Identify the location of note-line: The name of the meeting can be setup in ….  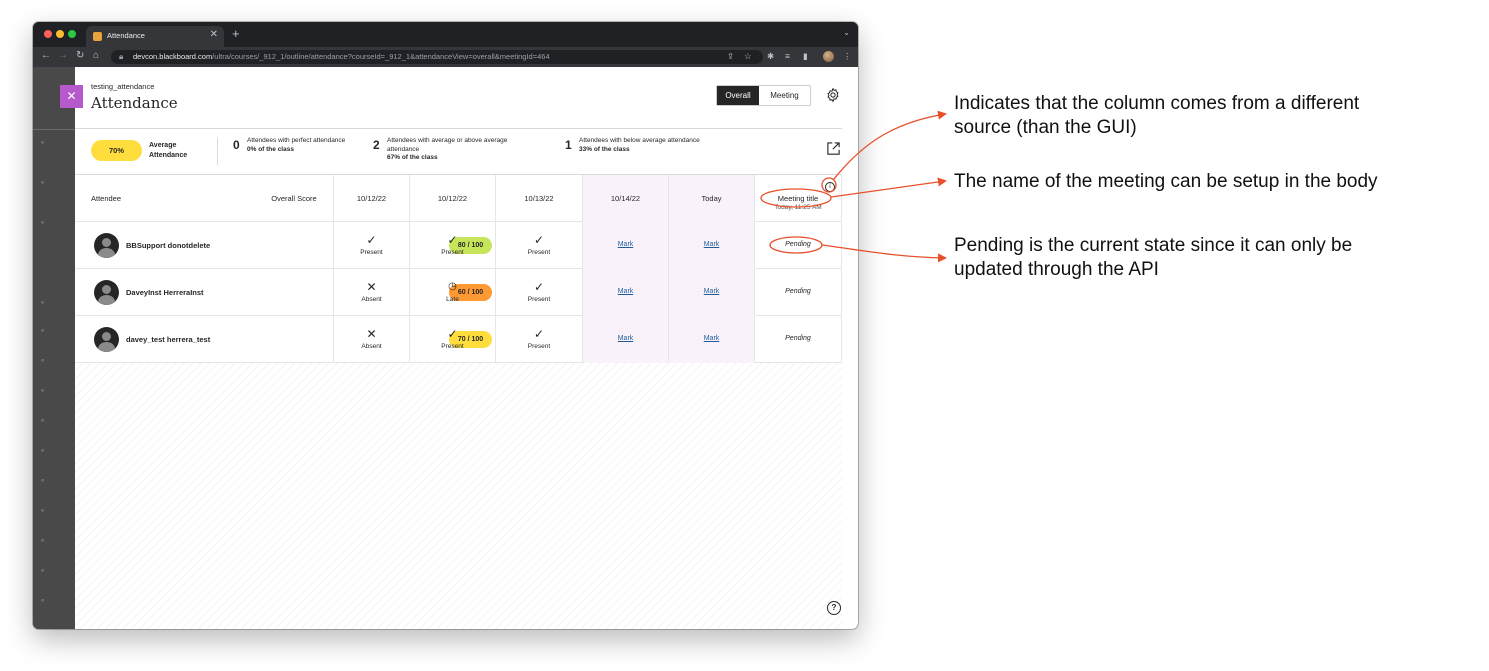
(1166, 181).